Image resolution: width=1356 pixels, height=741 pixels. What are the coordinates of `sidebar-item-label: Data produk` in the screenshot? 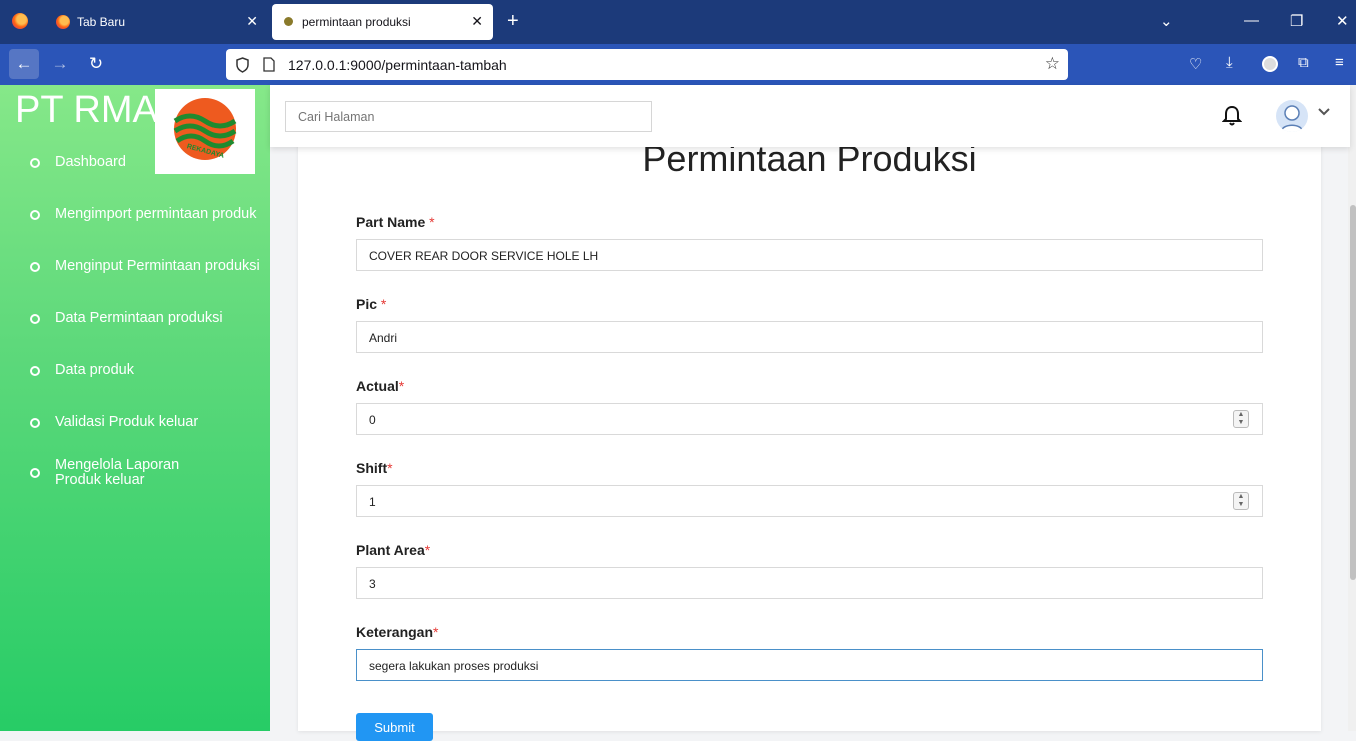 It's located at (94, 370).